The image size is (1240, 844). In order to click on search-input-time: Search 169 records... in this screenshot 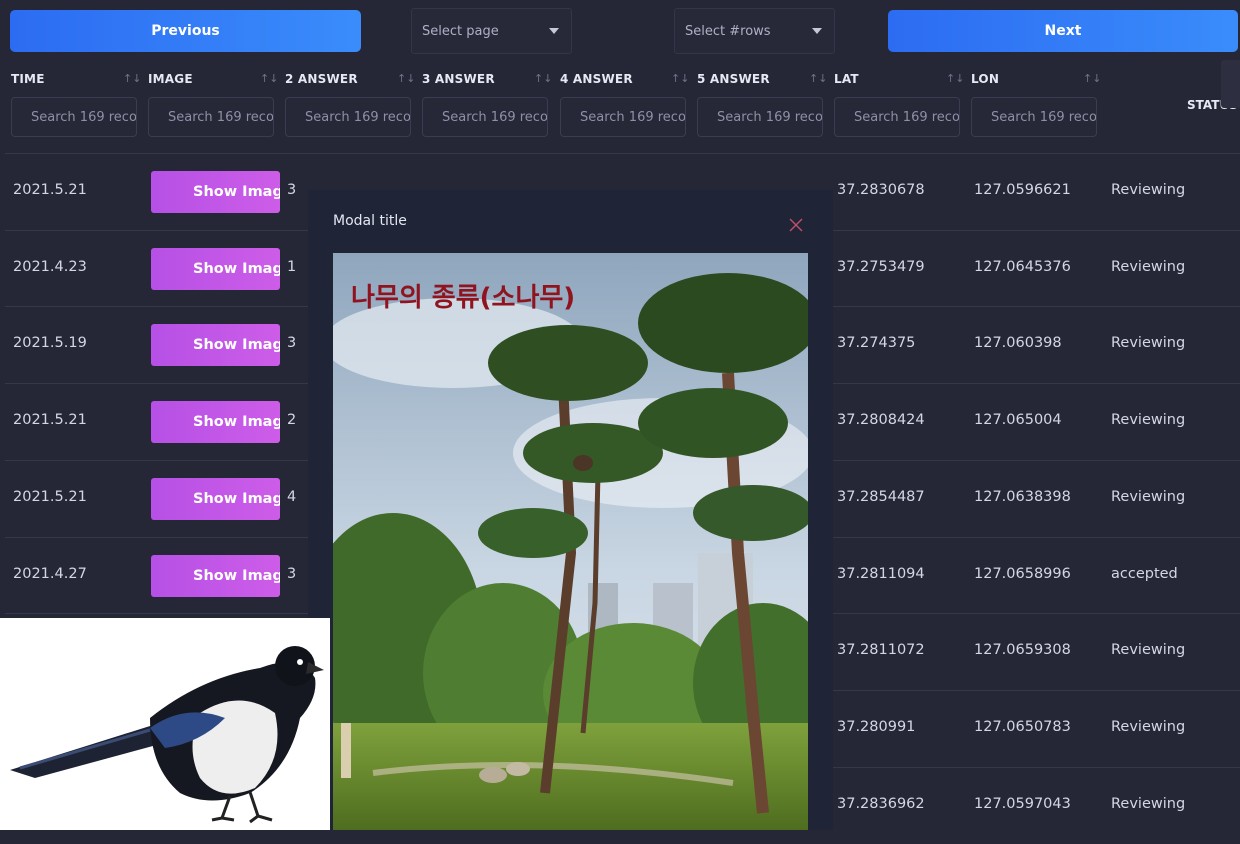, I will do `click(74, 117)`.